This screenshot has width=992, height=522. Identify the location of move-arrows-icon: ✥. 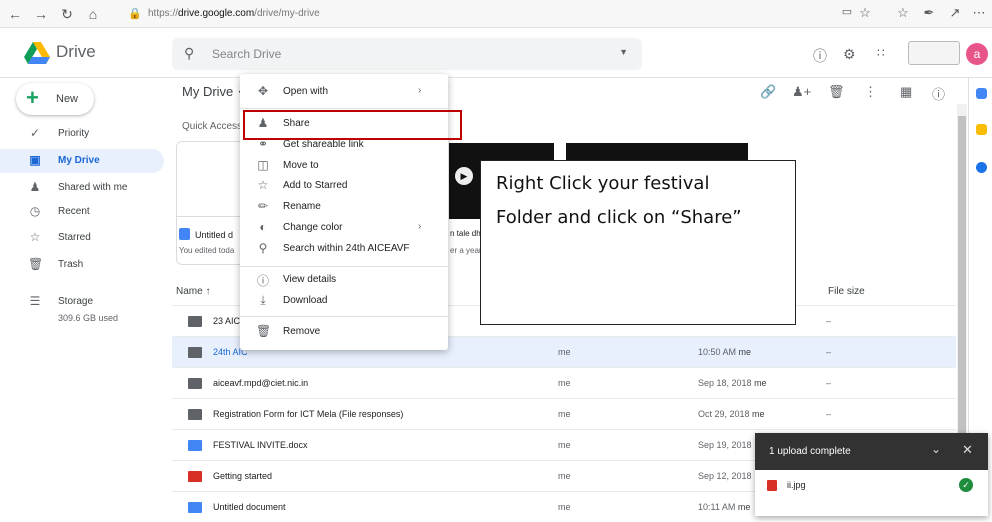
(263, 91).